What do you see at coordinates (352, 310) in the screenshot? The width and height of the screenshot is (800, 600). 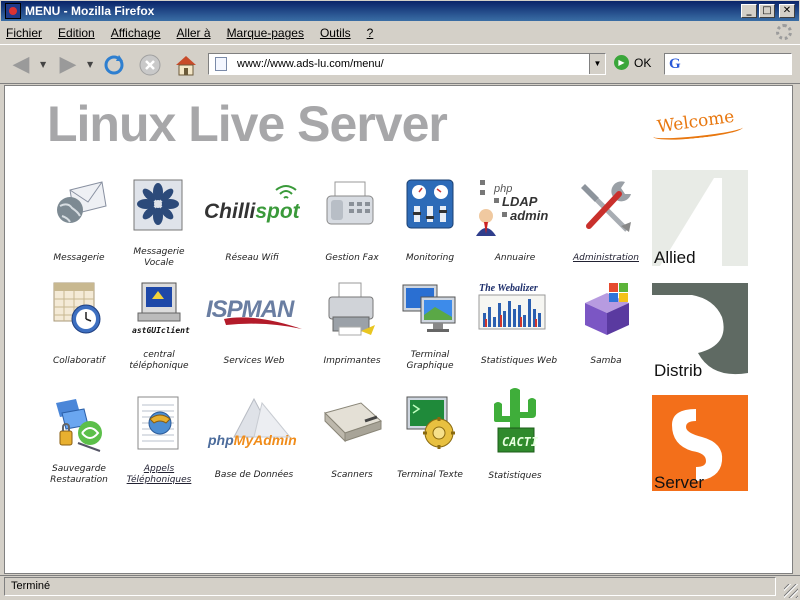 I see `printer-icon` at bounding box center [352, 310].